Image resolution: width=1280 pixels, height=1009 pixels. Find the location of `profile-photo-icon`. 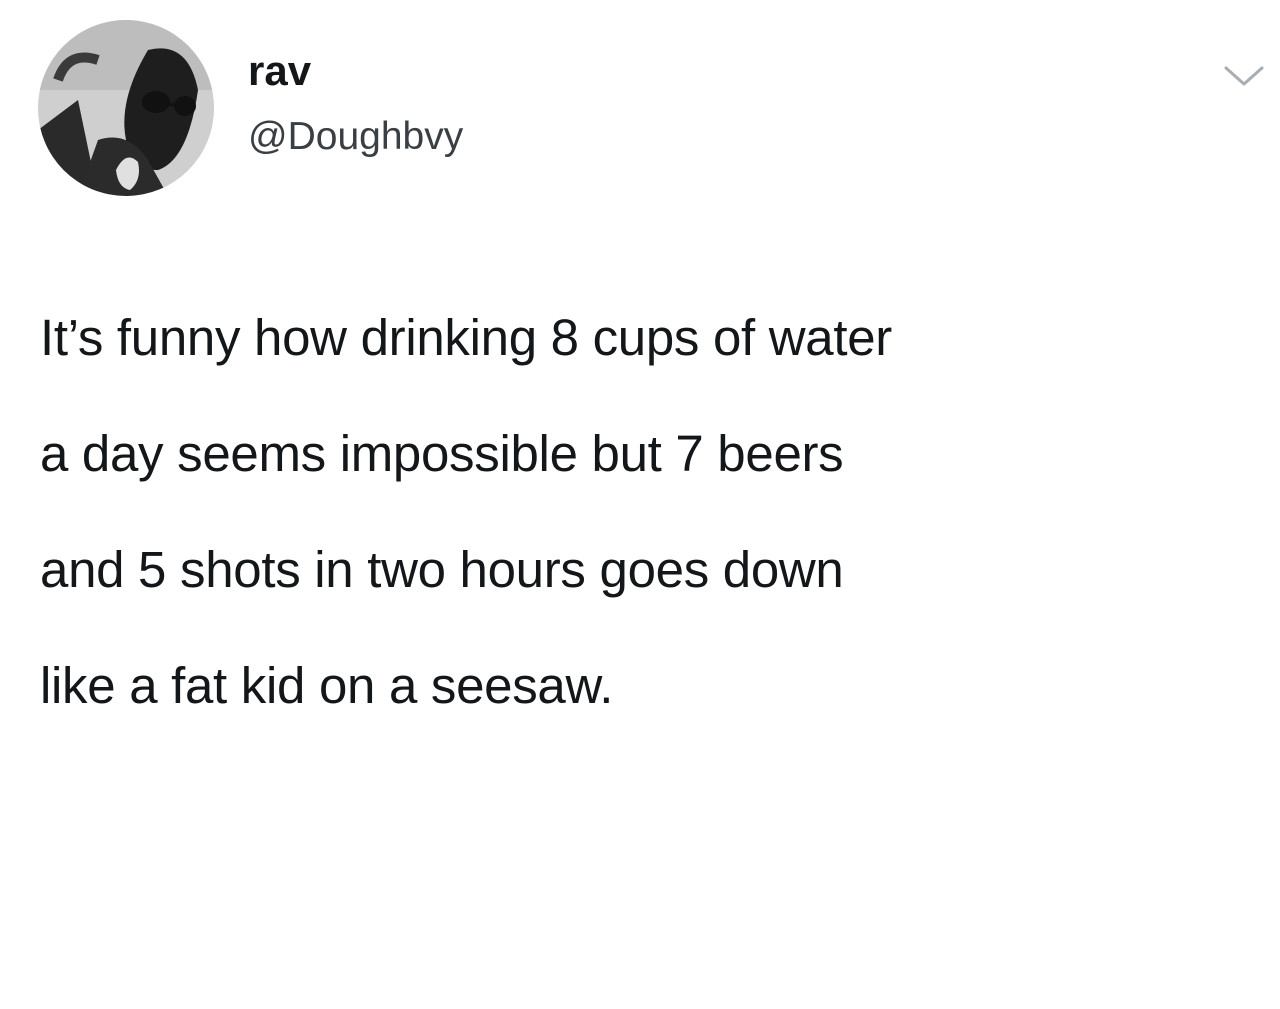

profile-photo-icon is located at coordinates (126, 108).